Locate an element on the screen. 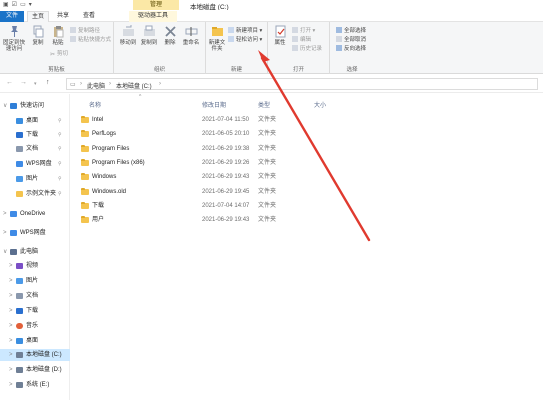 The width and height of the screenshot is (543, 400). table-row: Intel 2021-07-04 11:50 文件夹 is located at coordinates (210, 120).